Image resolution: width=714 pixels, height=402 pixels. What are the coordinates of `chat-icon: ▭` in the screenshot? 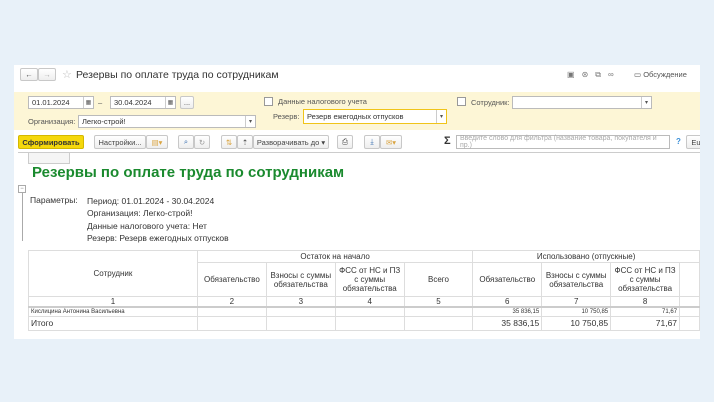 It's located at (638, 74).